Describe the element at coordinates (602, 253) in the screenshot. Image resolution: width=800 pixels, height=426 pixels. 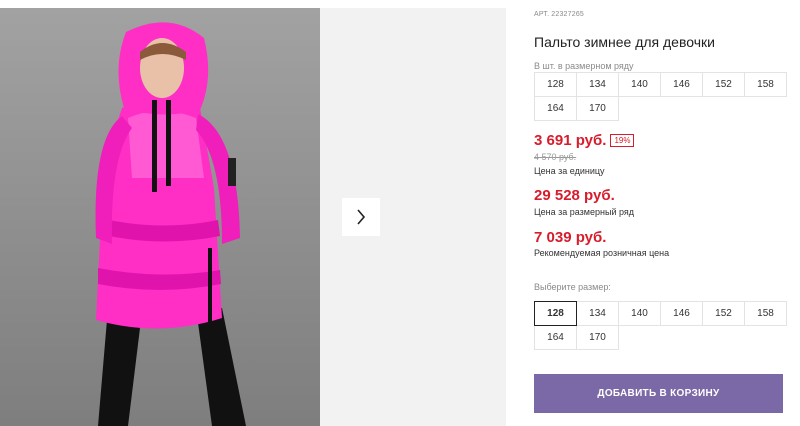
I see `retail-price-caption: Рекомендуемая розничная цена` at that location.